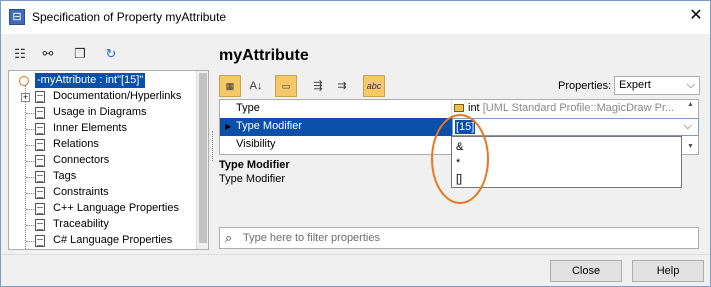  Describe the element at coordinates (129, 17) in the screenshot. I see `window-title: Specification of Property myAttribute` at that location.